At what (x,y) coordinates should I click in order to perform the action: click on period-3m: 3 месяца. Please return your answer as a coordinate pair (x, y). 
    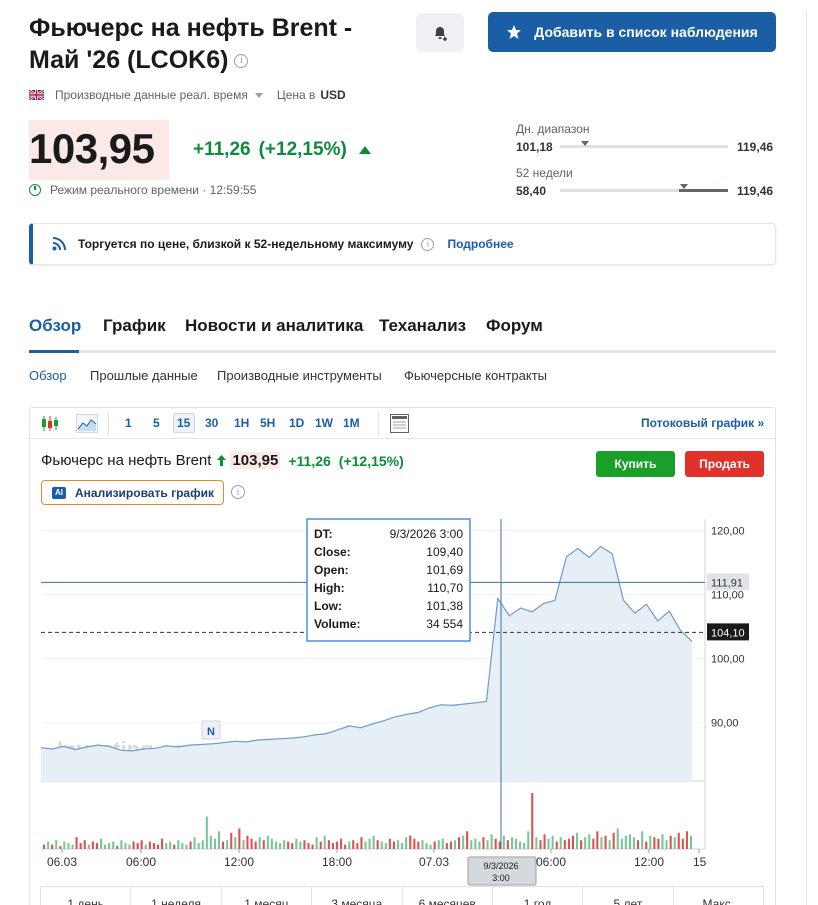
    Looking at the image, I should click on (357, 896).